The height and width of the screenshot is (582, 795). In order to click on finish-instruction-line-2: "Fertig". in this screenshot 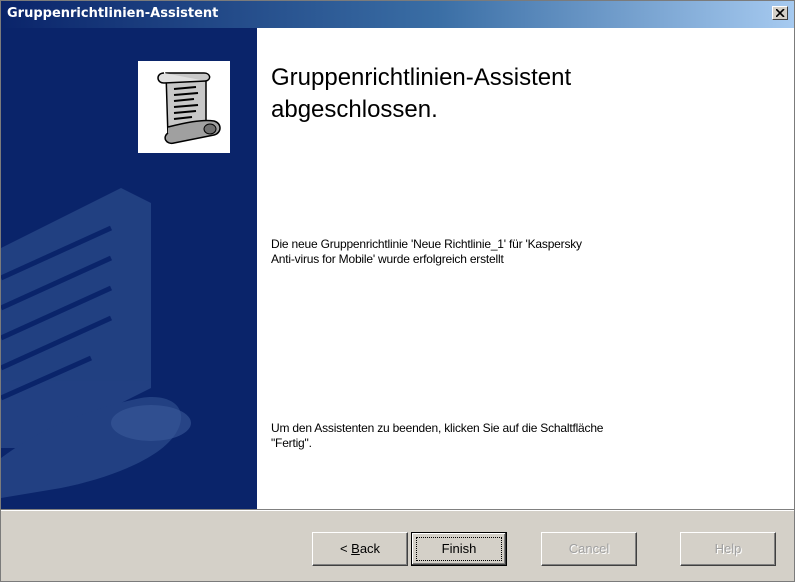, I will do `click(291, 443)`.